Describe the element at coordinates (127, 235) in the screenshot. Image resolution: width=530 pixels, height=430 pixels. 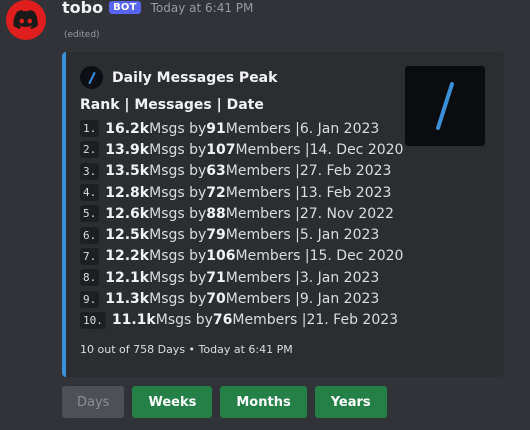
I see `message-count: 12.5k` at that location.